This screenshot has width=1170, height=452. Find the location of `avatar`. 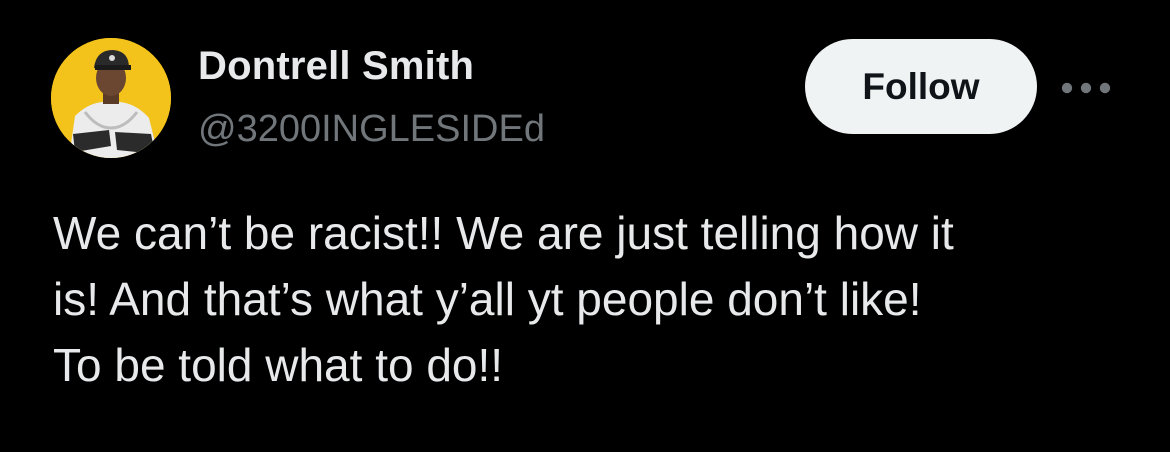

avatar is located at coordinates (111, 98).